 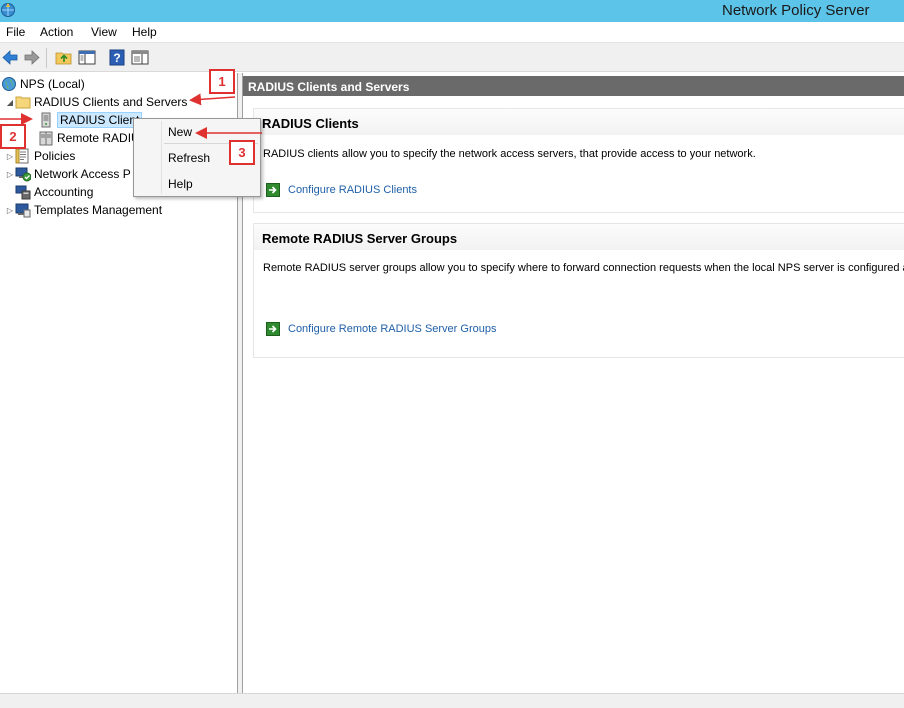 I want to click on folder-icon, so click(x=23, y=102).